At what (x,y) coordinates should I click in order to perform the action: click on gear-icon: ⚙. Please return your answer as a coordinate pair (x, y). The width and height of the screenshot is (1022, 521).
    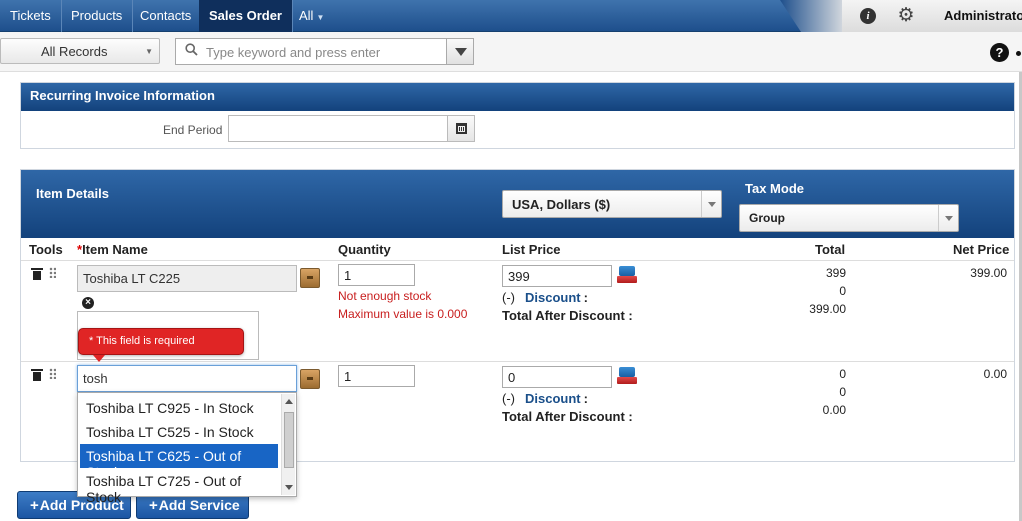
    Looking at the image, I should click on (906, 16).